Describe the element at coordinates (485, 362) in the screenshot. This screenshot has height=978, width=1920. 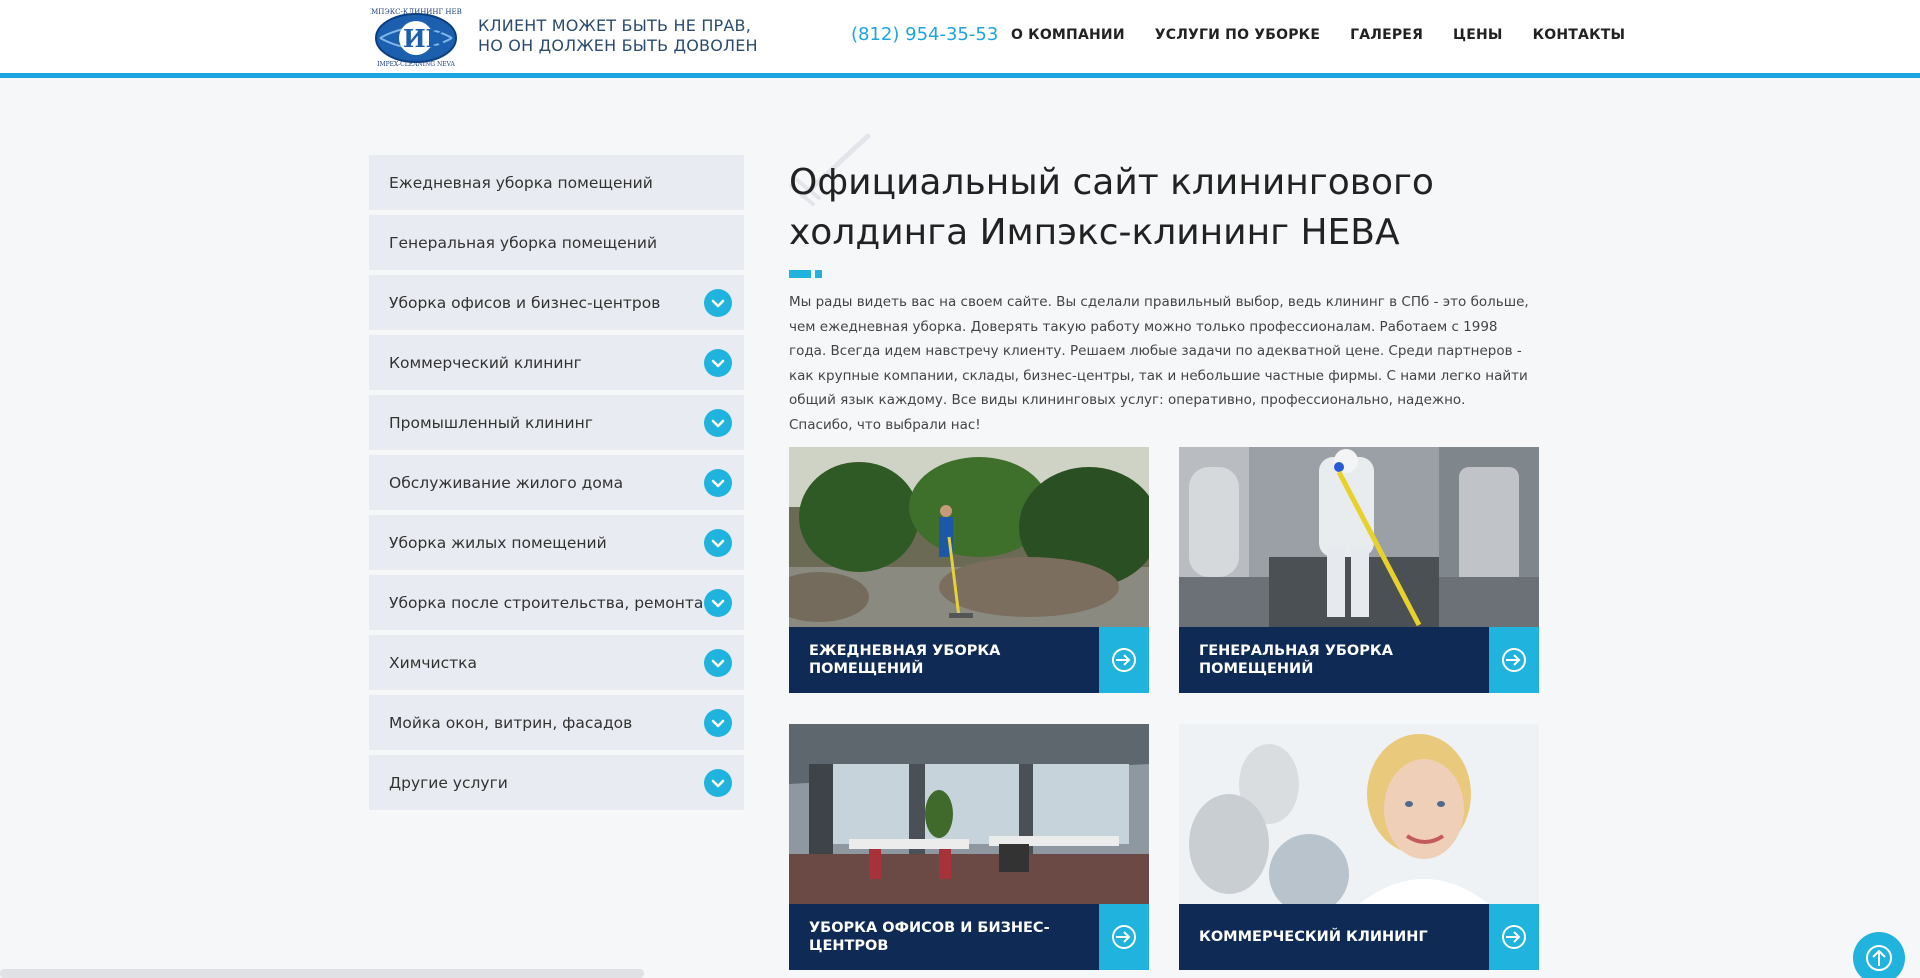
I see `sidebar-item-label: Коммерческий клининг` at that location.